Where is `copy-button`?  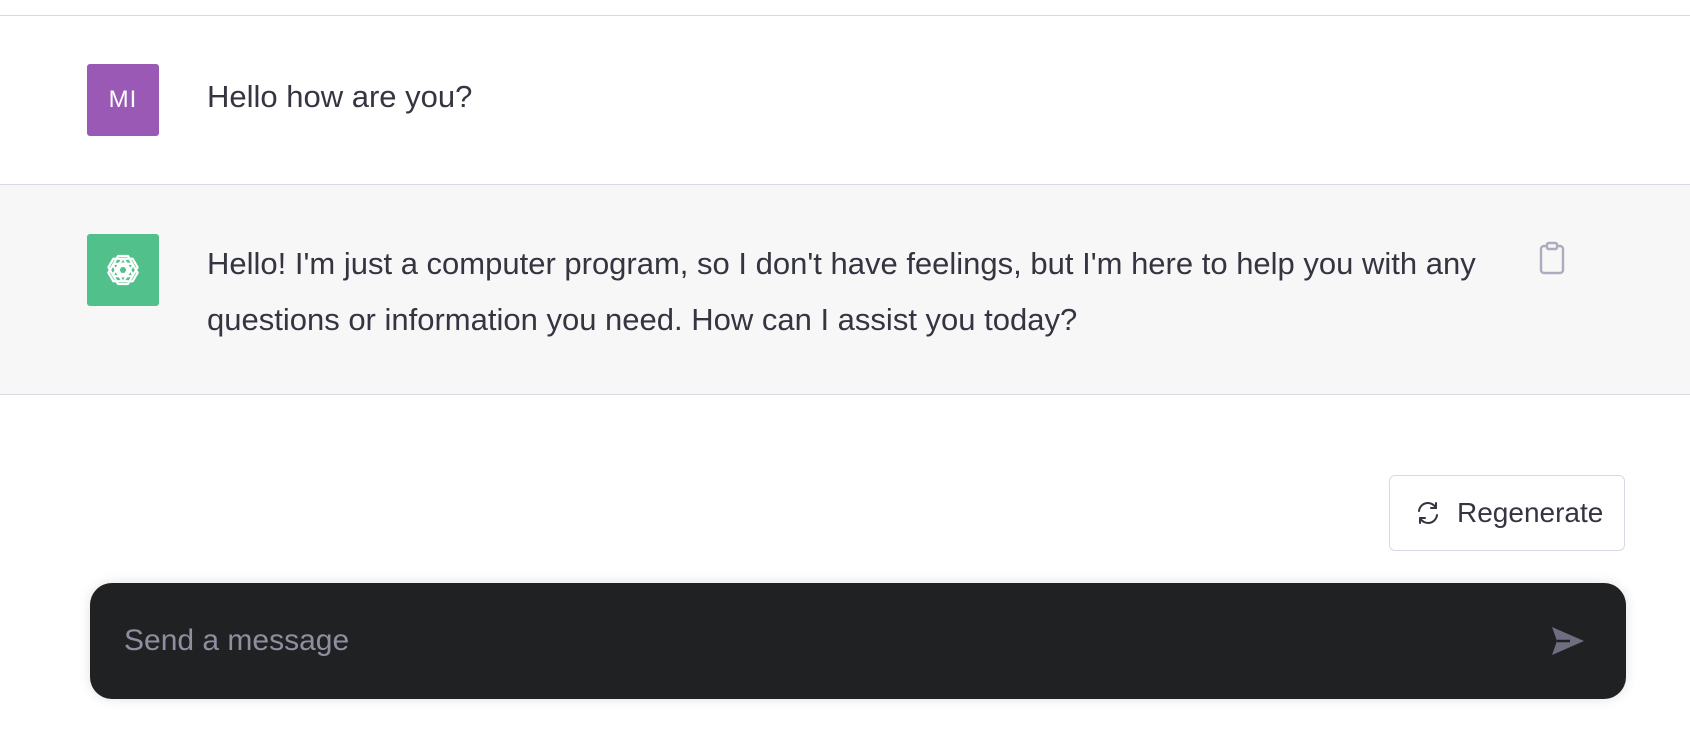
copy-button is located at coordinates (1552, 258).